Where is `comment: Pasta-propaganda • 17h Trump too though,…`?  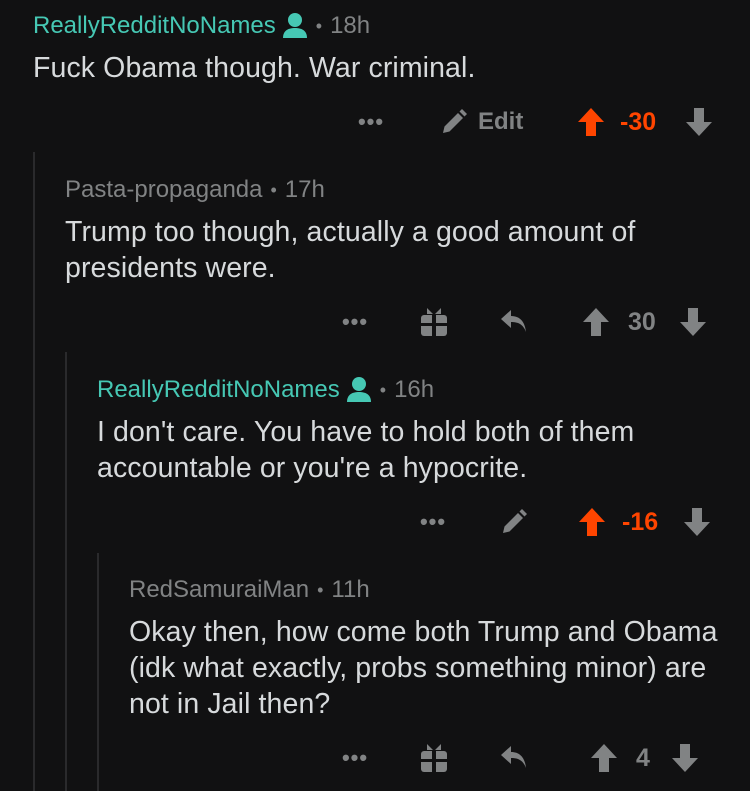
comment: Pasta-propaganda • 17h Trump too though,… is located at coordinates (407, 230).